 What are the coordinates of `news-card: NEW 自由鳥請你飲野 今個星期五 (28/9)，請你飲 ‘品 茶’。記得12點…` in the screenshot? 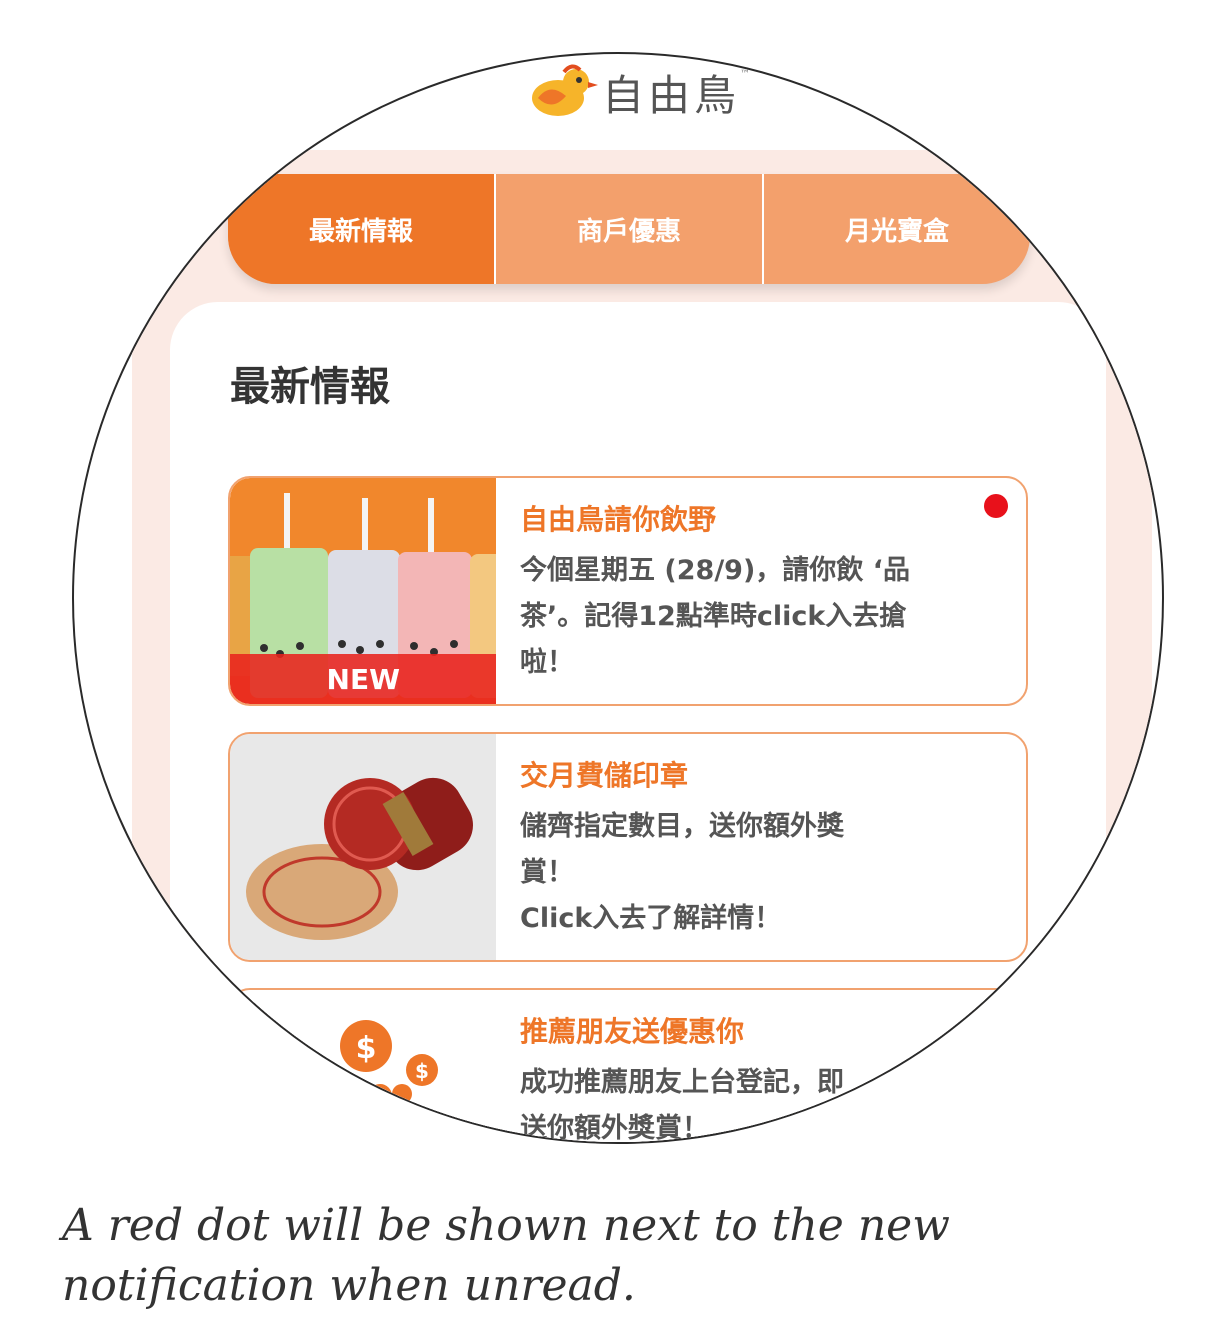 It's located at (628, 591).